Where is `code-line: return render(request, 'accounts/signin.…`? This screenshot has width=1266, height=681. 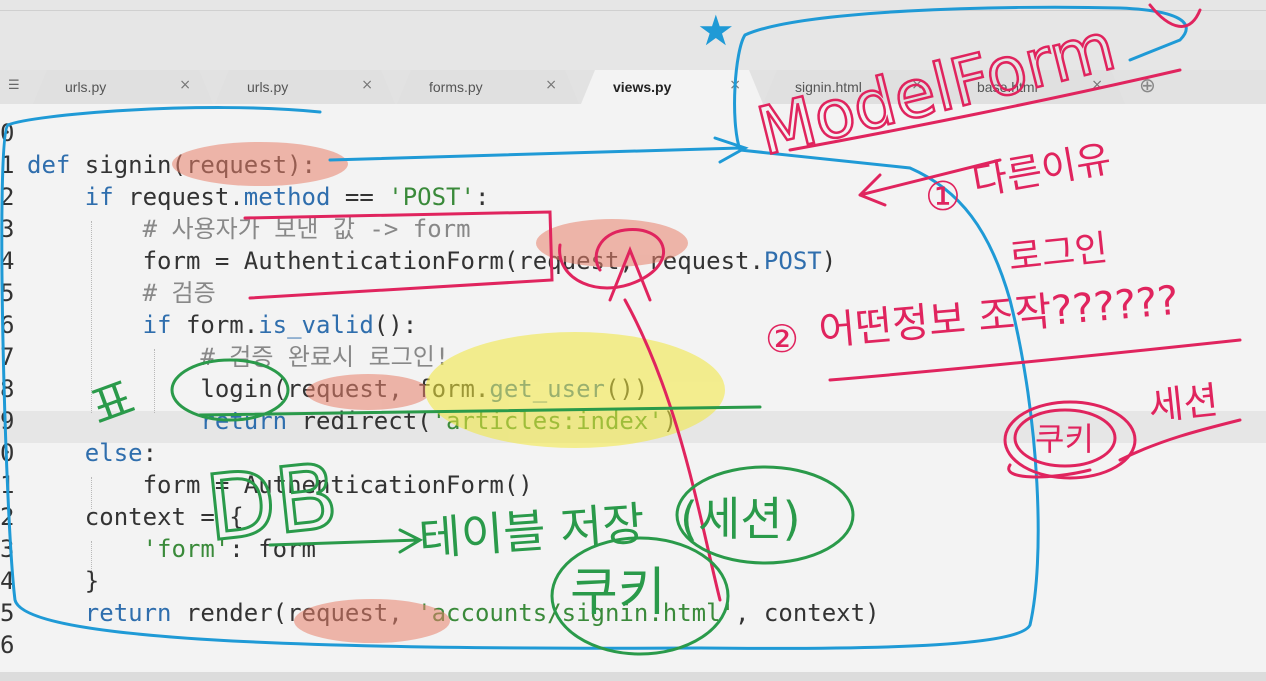 code-line: return render(request, 'accounts/signin.… is located at coordinates (482, 613).